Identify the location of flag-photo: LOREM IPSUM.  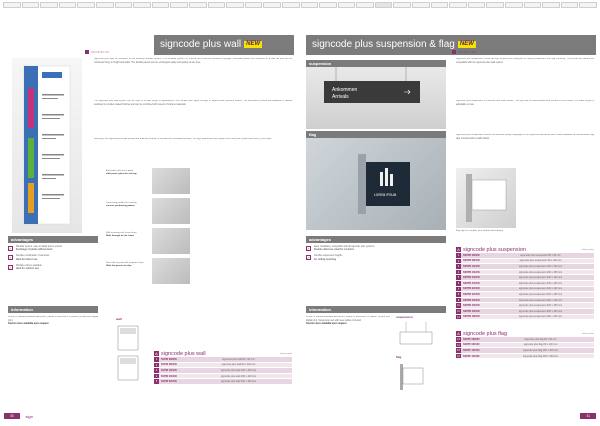
(376, 184).